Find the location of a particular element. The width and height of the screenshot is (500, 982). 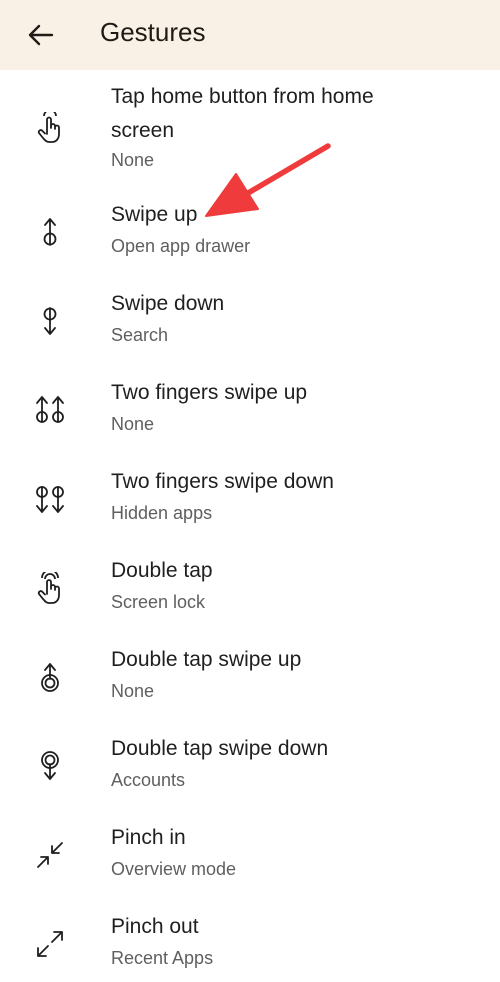

swipe-down-icon is located at coordinates (50, 321).